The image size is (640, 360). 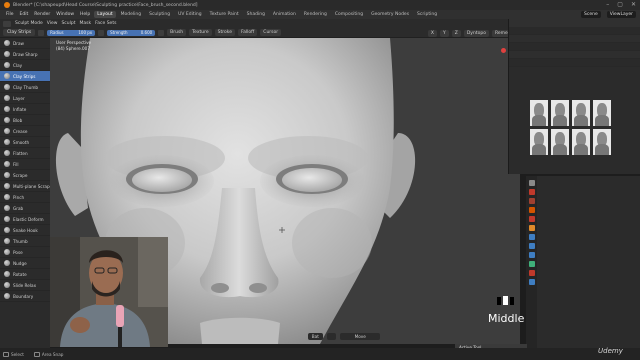 I want to click on menu-edit: Edit, so click(x=24, y=14).